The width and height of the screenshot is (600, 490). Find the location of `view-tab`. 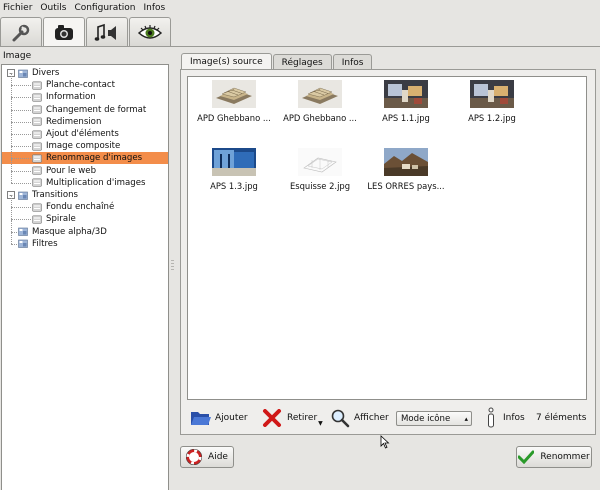

view-tab is located at coordinates (150, 32).